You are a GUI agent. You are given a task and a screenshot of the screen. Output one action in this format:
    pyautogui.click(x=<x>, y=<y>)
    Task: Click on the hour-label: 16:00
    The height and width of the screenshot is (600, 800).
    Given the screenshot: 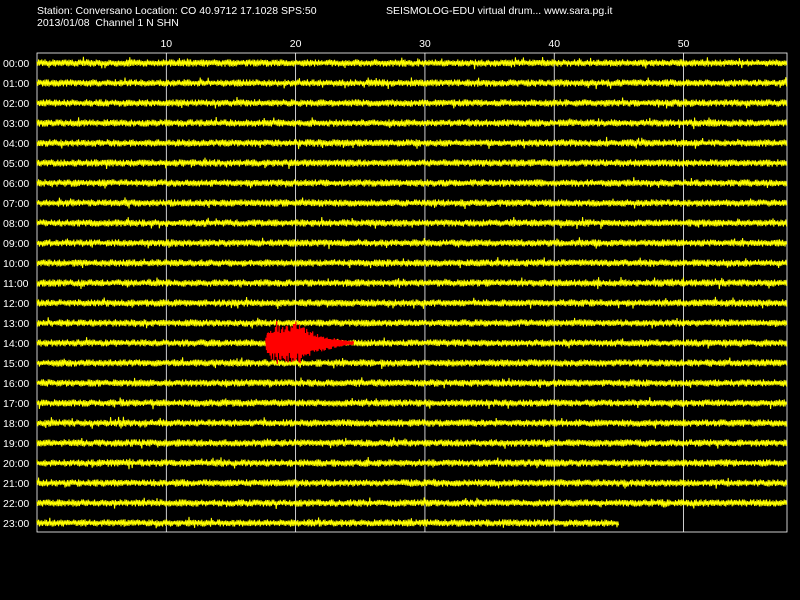 What is the action you would take?
    pyautogui.click(x=16, y=384)
    